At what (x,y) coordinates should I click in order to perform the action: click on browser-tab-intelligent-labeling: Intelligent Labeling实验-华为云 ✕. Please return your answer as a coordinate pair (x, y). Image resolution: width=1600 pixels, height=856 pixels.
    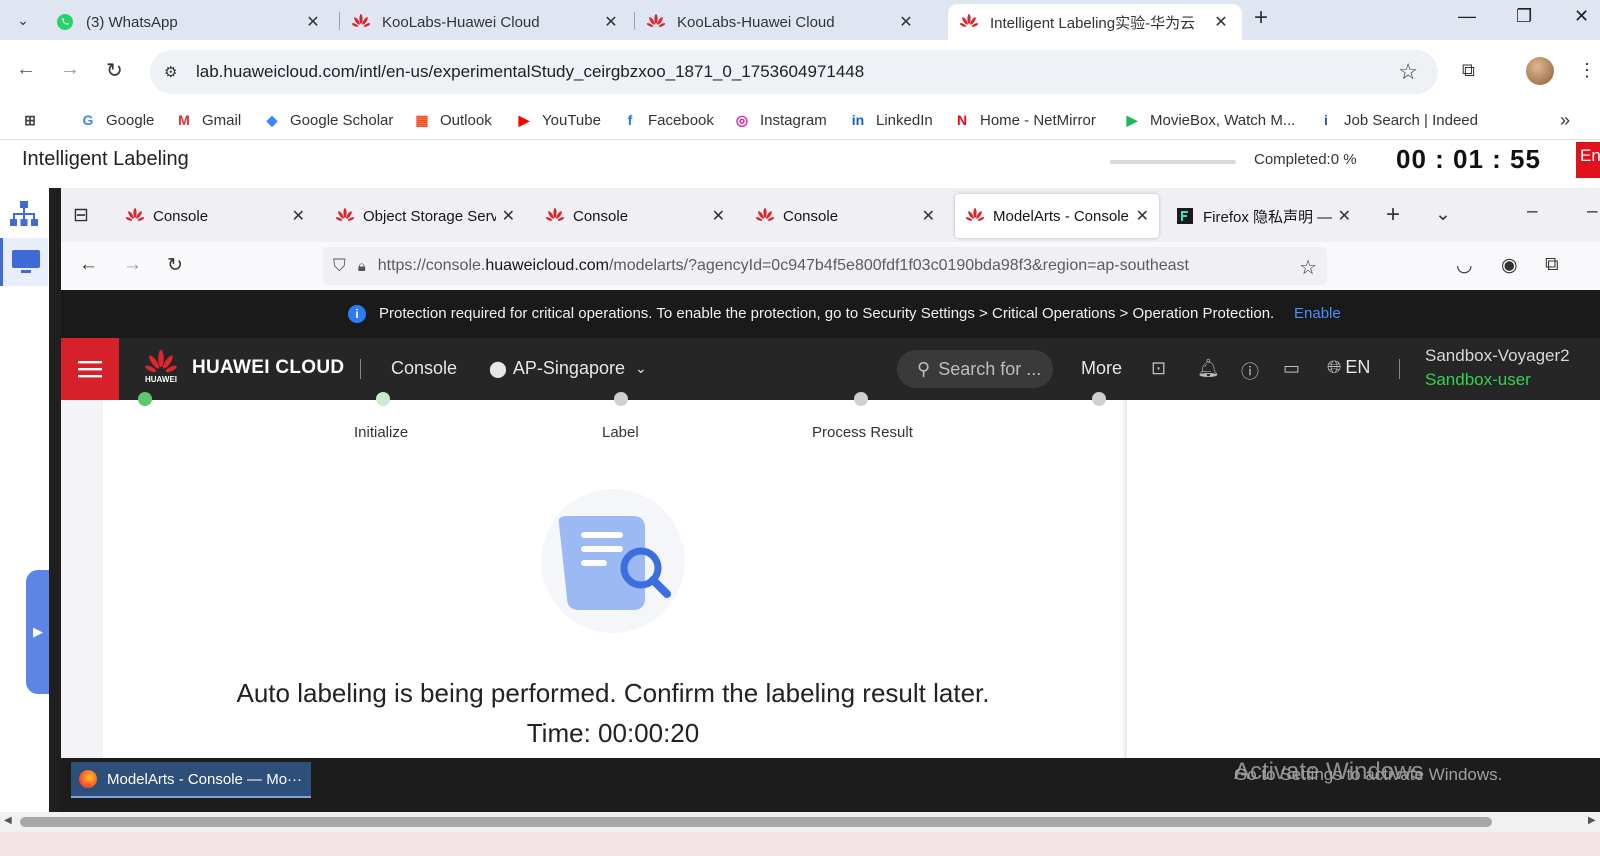
    Looking at the image, I should click on (1095, 22).